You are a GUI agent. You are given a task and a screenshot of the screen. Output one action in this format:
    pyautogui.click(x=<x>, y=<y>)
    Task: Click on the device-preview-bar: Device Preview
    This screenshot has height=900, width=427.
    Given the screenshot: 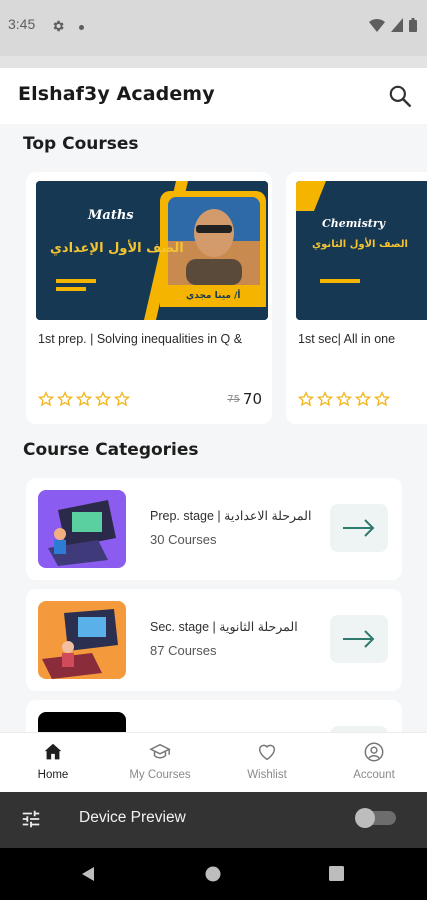 What is the action you would take?
    pyautogui.click(x=213, y=820)
    